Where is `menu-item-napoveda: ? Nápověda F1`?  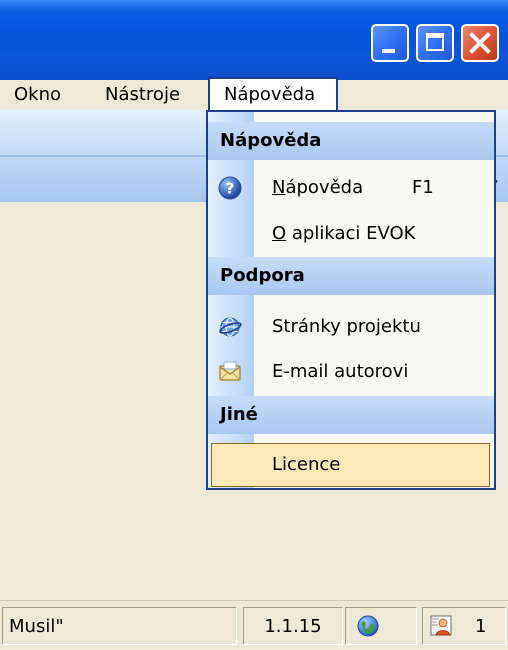 menu-item-napoveda: ? Nápověda F1 is located at coordinates (351, 188).